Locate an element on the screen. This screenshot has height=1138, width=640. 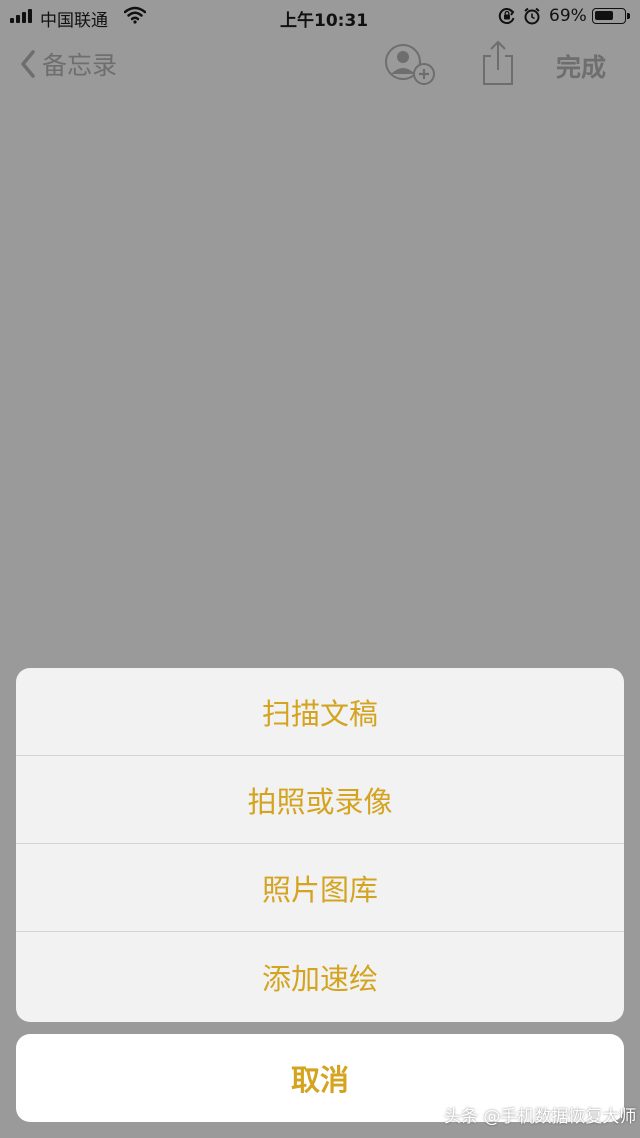
battery-percent: 69% is located at coordinates (568, 16).